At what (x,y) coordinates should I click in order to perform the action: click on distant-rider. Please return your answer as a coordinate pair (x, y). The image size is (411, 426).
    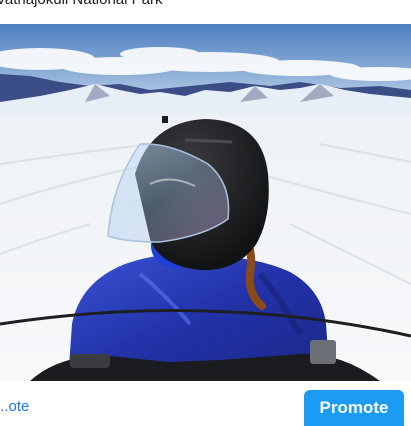
    Looking at the image, I should click on (165, 119).